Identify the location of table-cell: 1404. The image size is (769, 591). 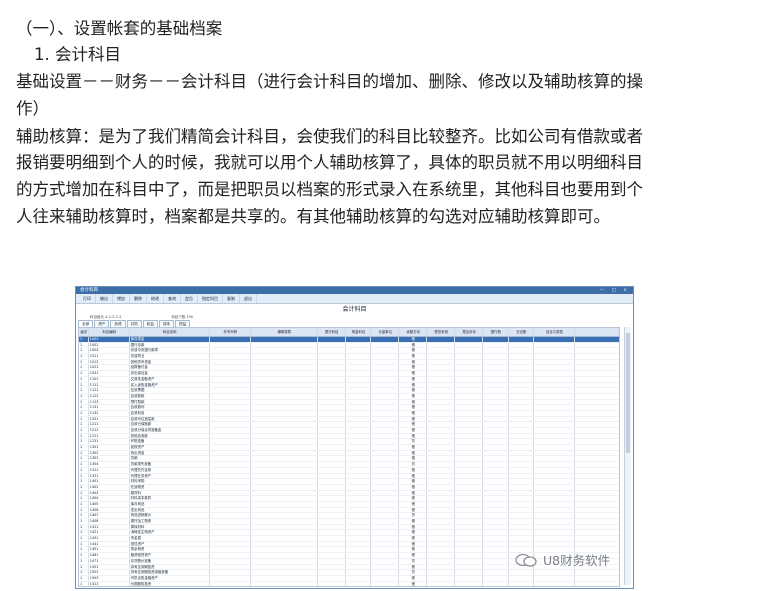
(109, 498).